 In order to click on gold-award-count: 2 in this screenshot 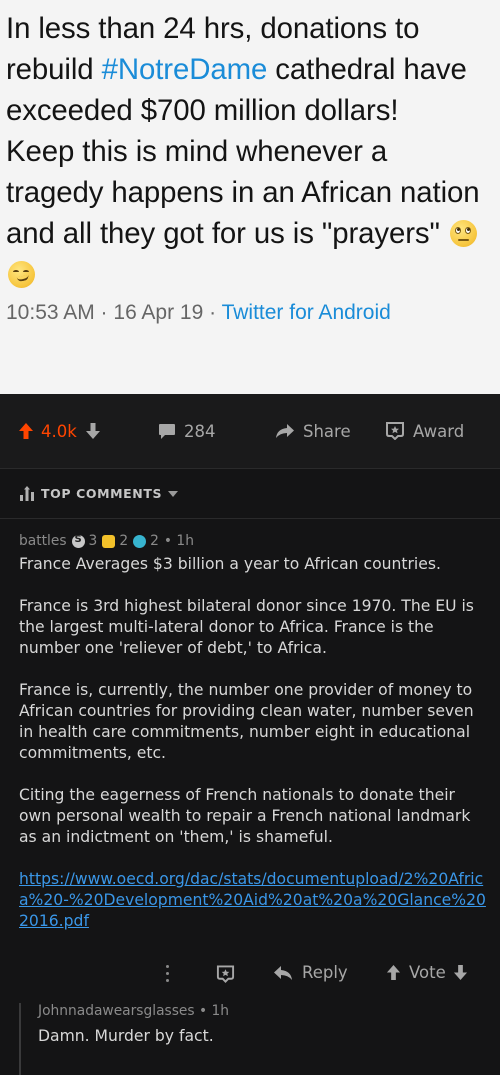, I will do `click(124, 541)`.